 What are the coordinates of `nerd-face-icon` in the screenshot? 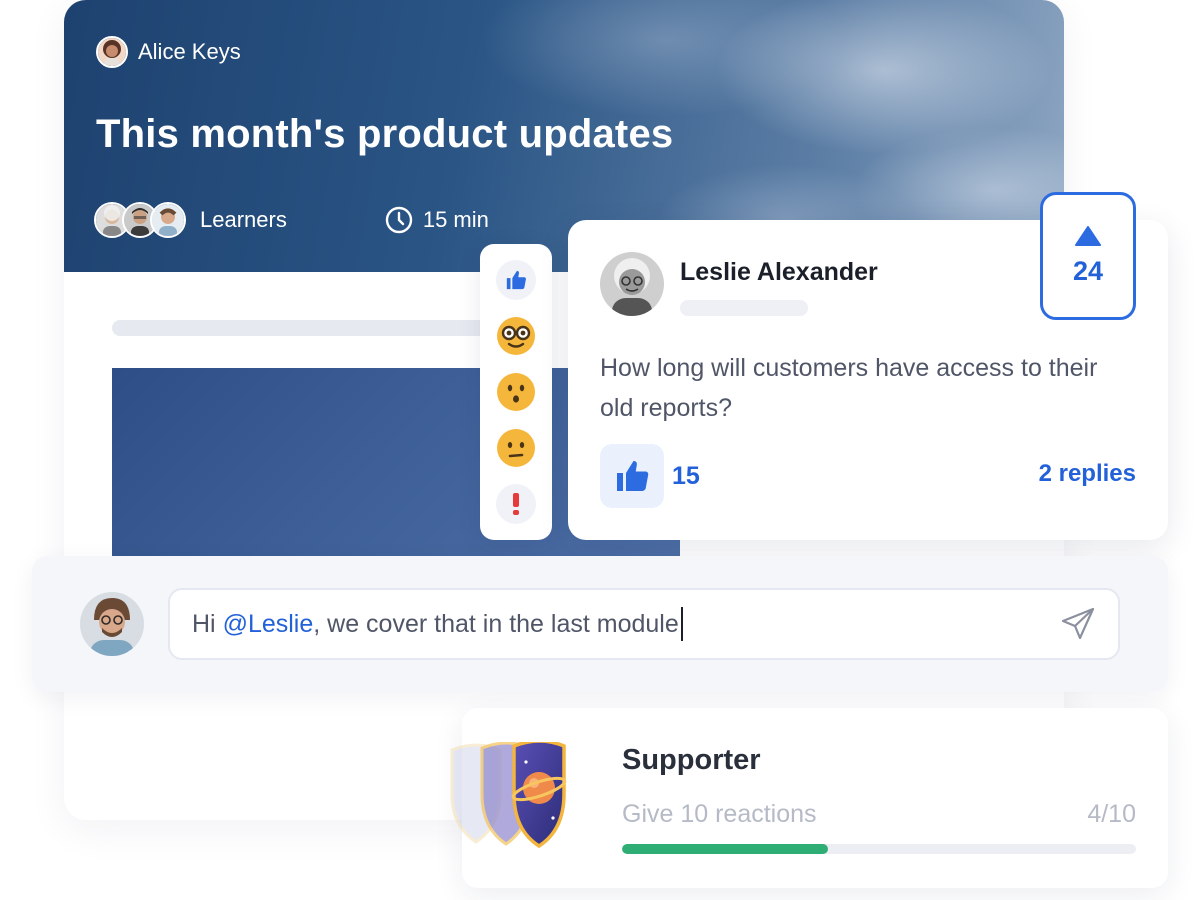 It's located at (516, 336).